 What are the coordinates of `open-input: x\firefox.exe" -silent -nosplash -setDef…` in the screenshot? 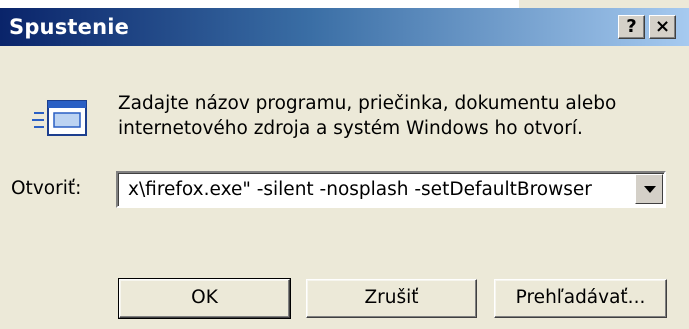 It's located at (378, 189).